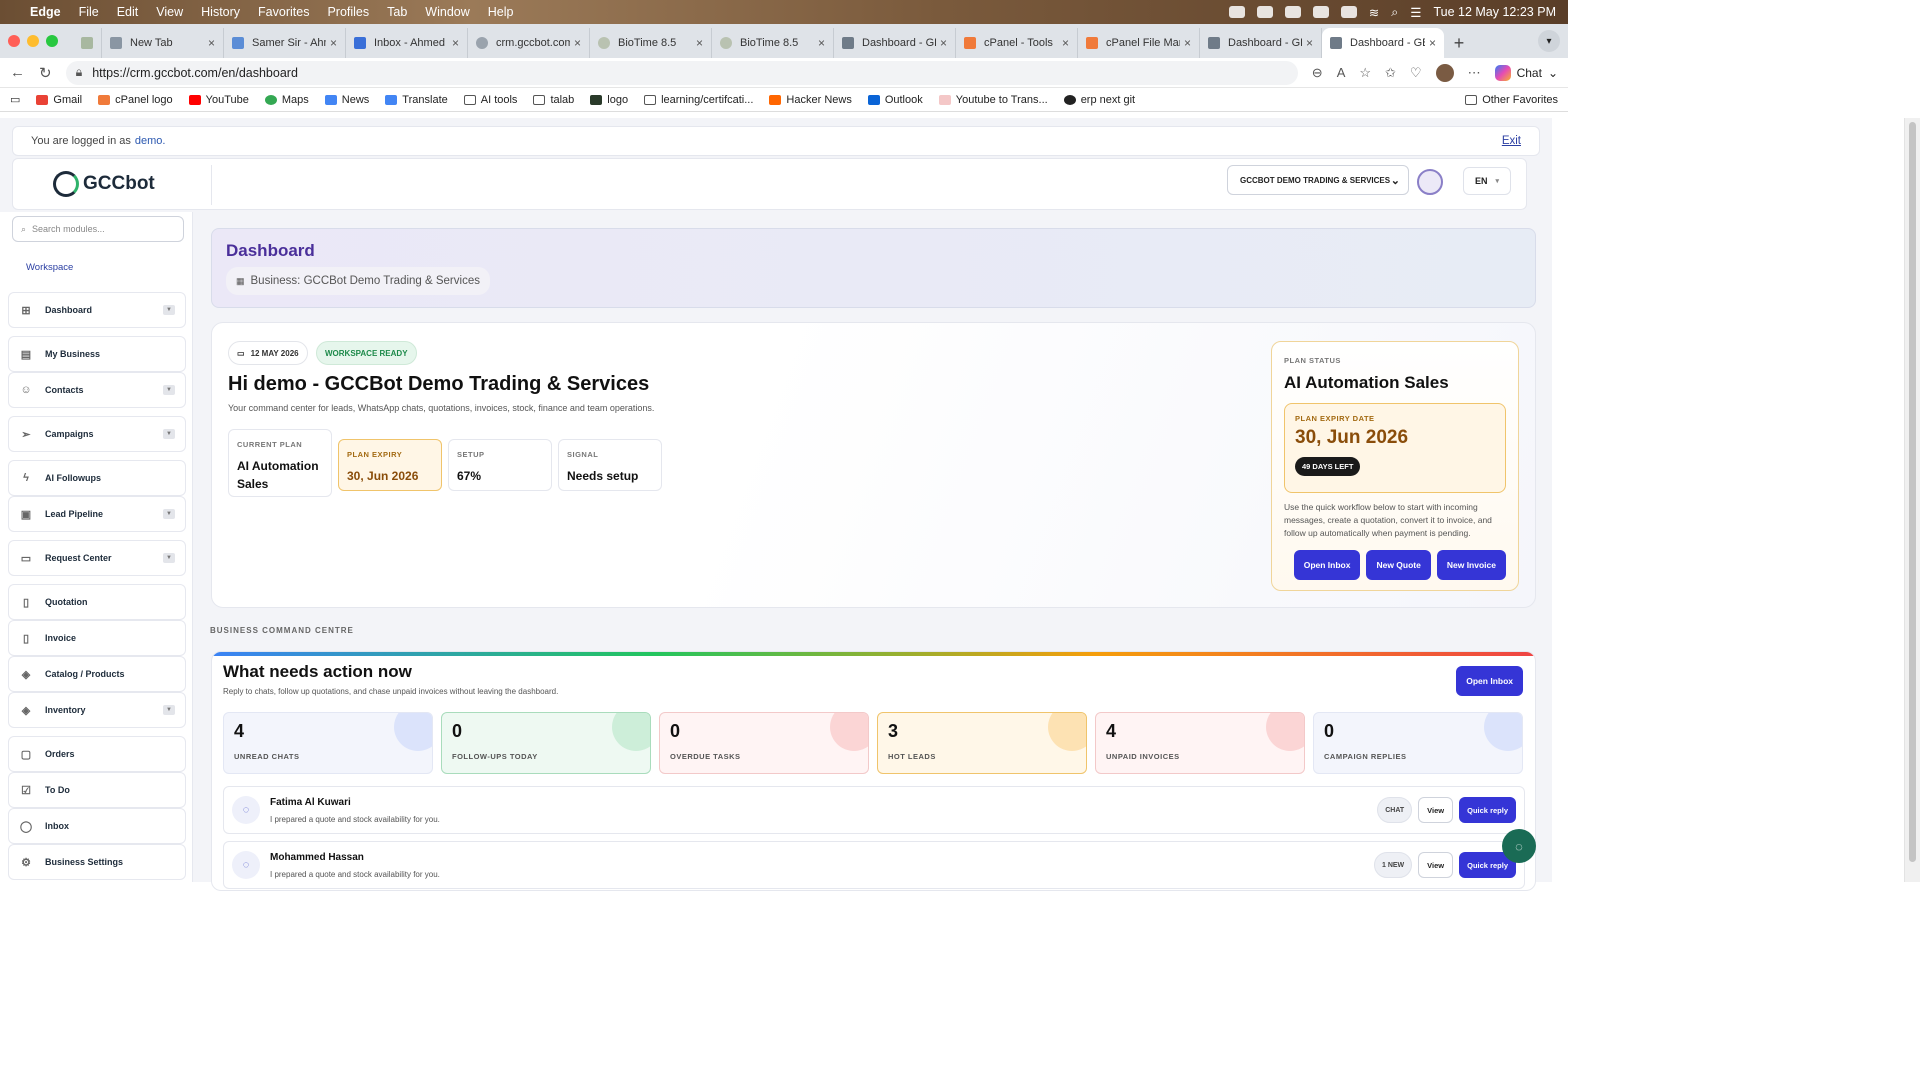 This screenshot has height=1080, width=1920. I want to click on zoom-icon: ⊖, so click(1317, 73).